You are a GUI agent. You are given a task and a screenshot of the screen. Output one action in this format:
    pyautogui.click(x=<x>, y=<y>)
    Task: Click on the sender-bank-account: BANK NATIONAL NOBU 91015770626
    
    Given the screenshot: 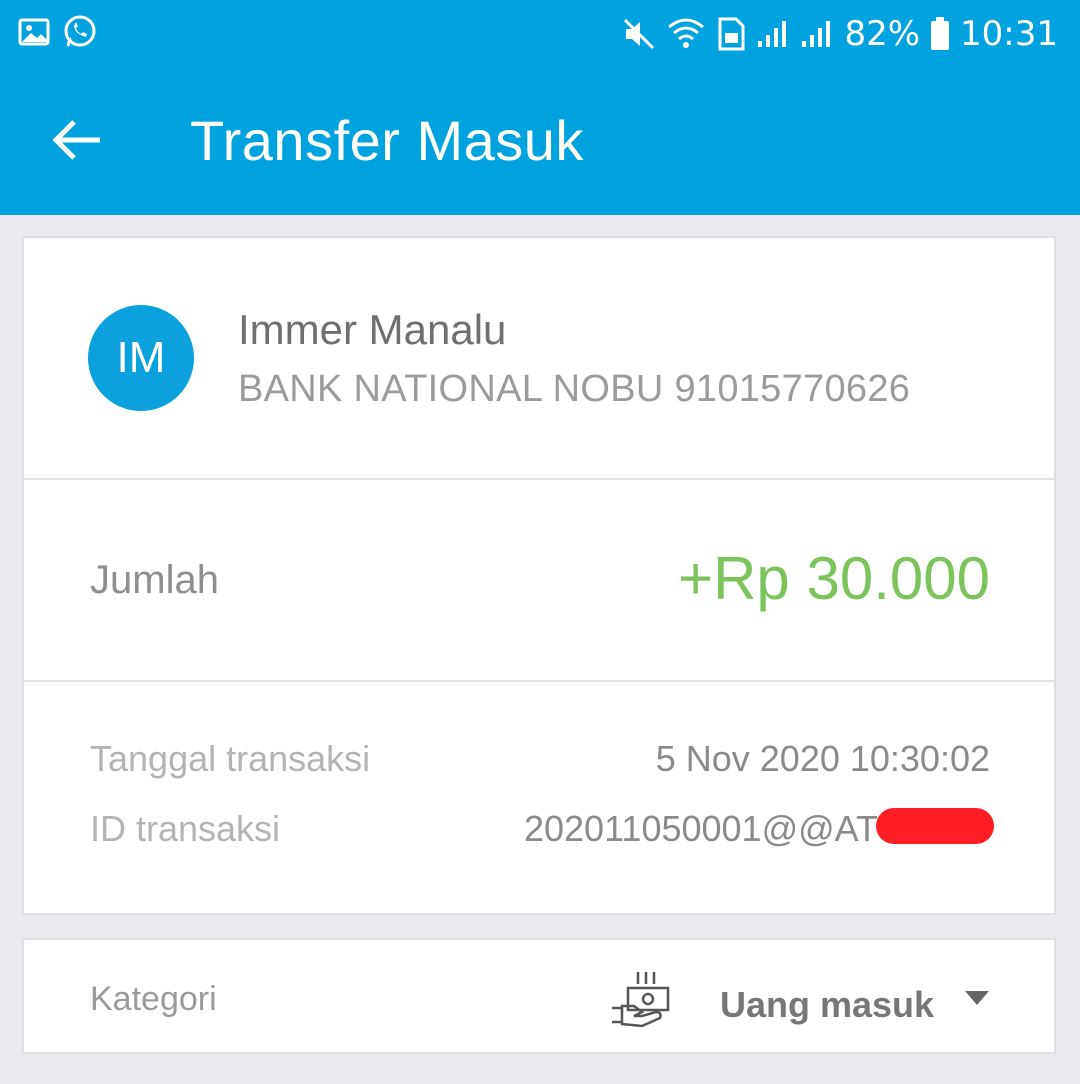 What is the action you would take?
    pyautogui.click(x=574, y=389)
    